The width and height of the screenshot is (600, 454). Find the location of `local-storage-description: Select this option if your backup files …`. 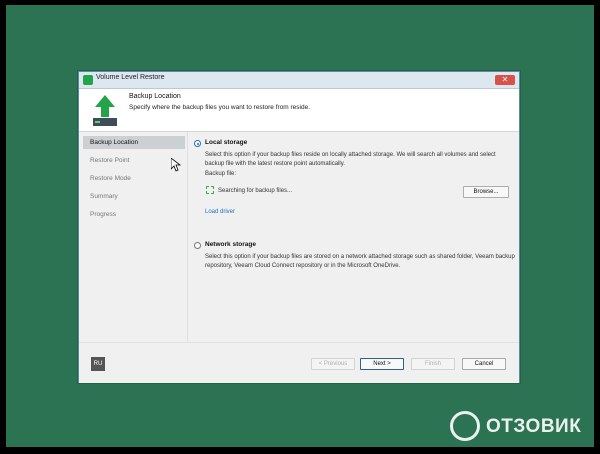

local-storage-description: Select this option if your backup files … is located at coordinates (350, 159).